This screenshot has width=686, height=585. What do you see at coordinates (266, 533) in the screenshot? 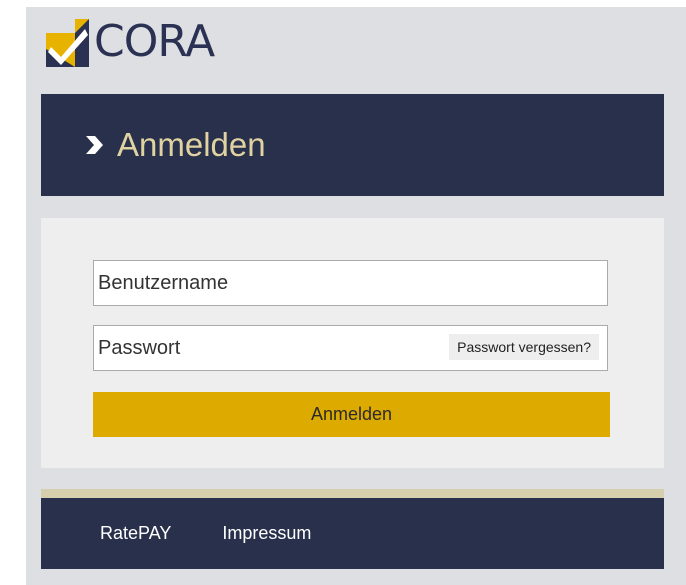
I see `footer-link-impressum: Impressum` at bounding box center [266, 533].